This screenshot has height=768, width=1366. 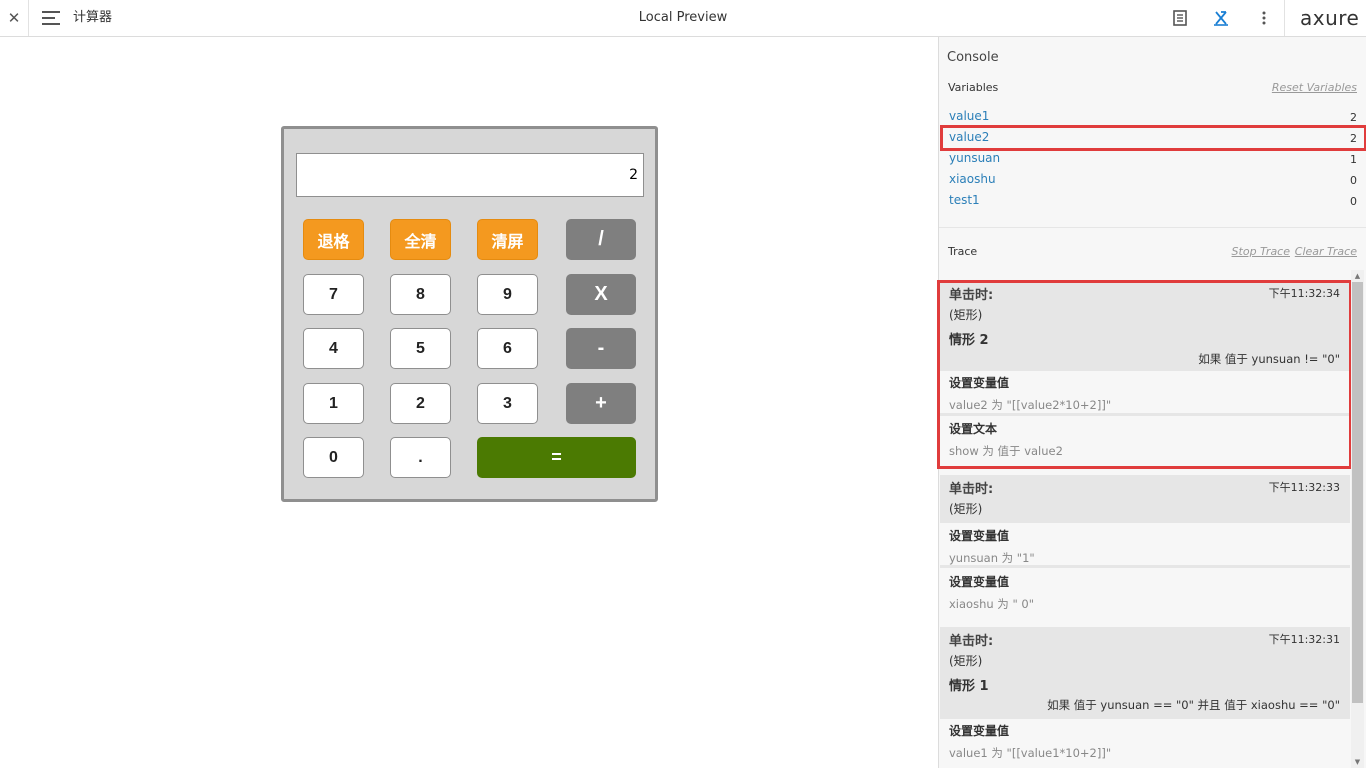 What do you see at coordinates (333, 348) in the screenshot?
I see `digit-4-button: 4` at bounding box center [333, 348].